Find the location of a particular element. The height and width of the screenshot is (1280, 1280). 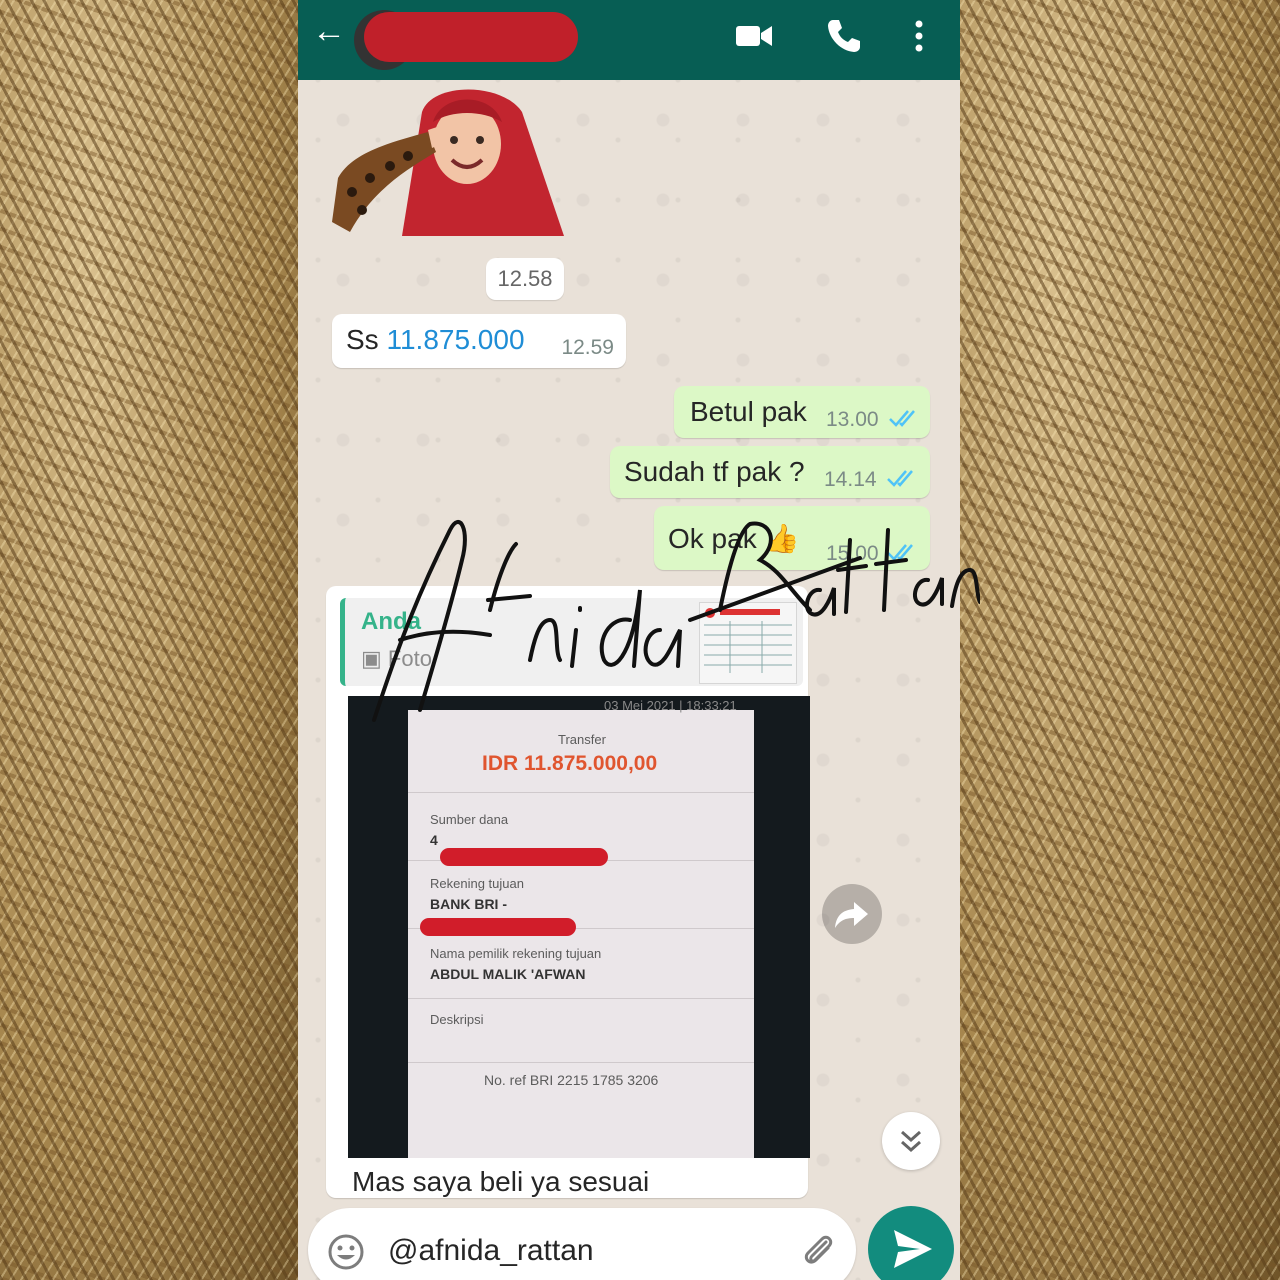

forward-button is located at coordinates (852, 914).